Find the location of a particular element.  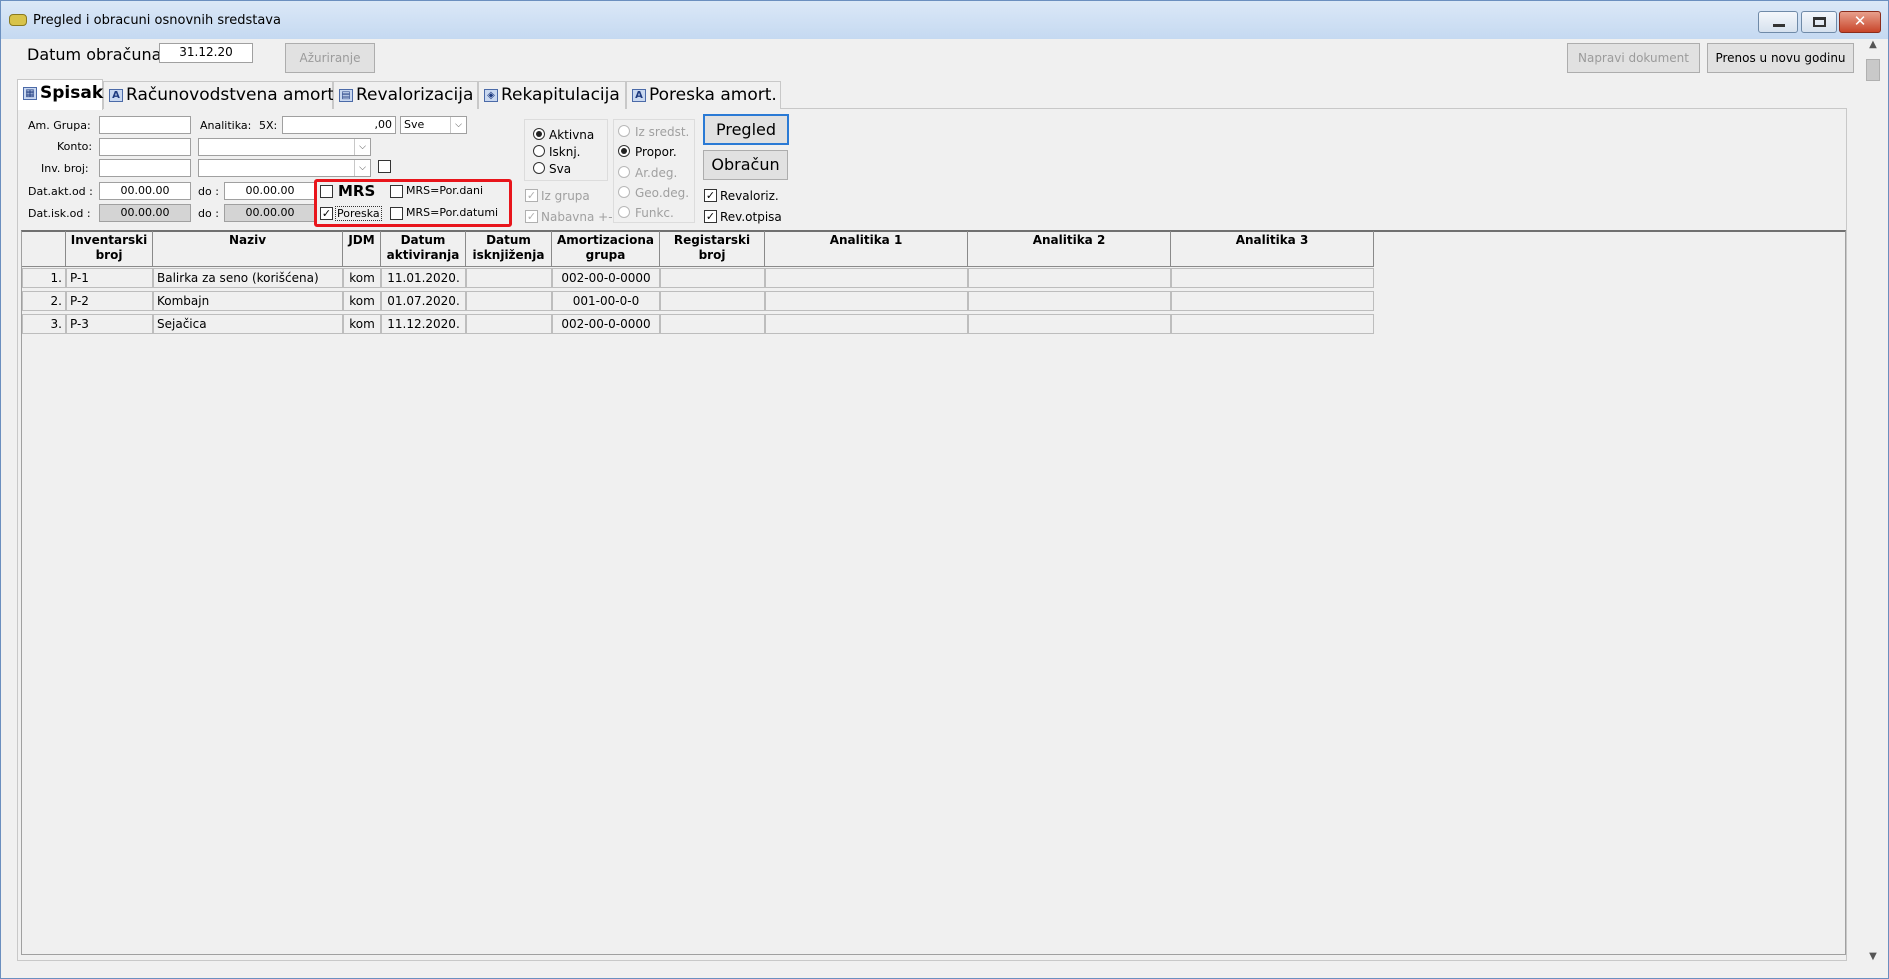

row-number: 2. is located at coordinates (44, 301).